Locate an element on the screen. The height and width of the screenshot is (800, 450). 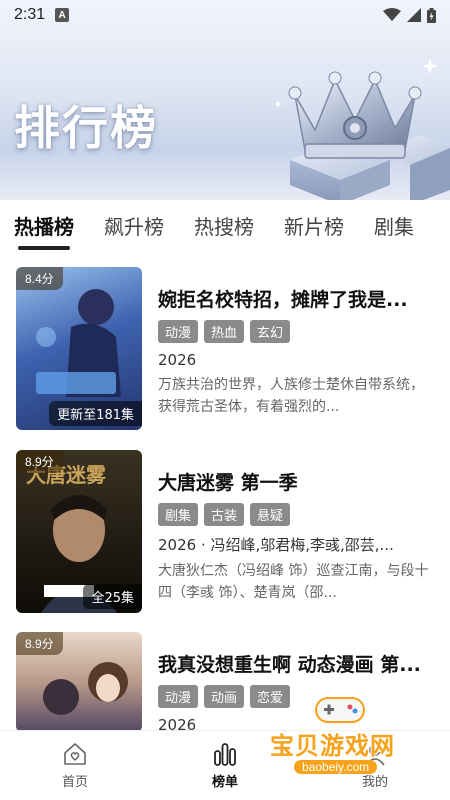
episode-badge: 更新至181集 is located at coordinates (95, 413).